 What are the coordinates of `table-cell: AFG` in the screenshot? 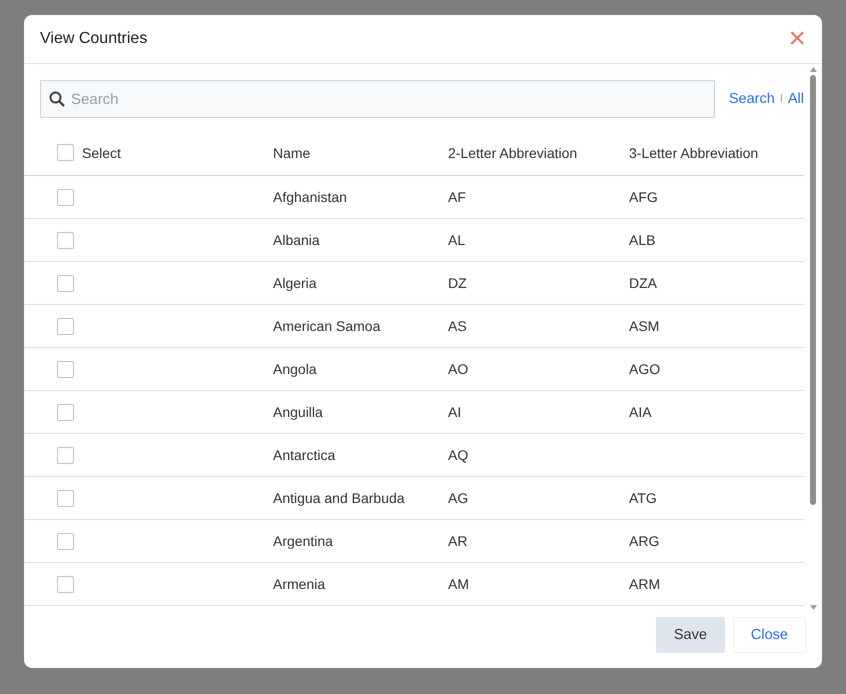 It's located at (643, 197).